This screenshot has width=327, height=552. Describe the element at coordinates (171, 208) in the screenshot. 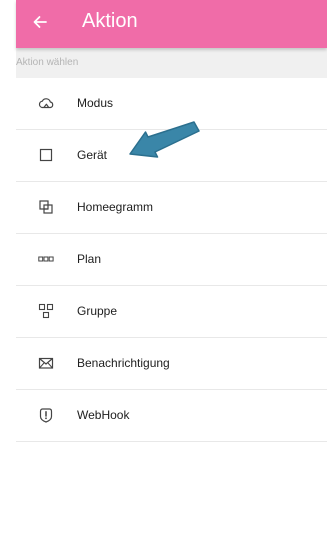

I see `action-item-homeegramm: Homeegramm` at that location.